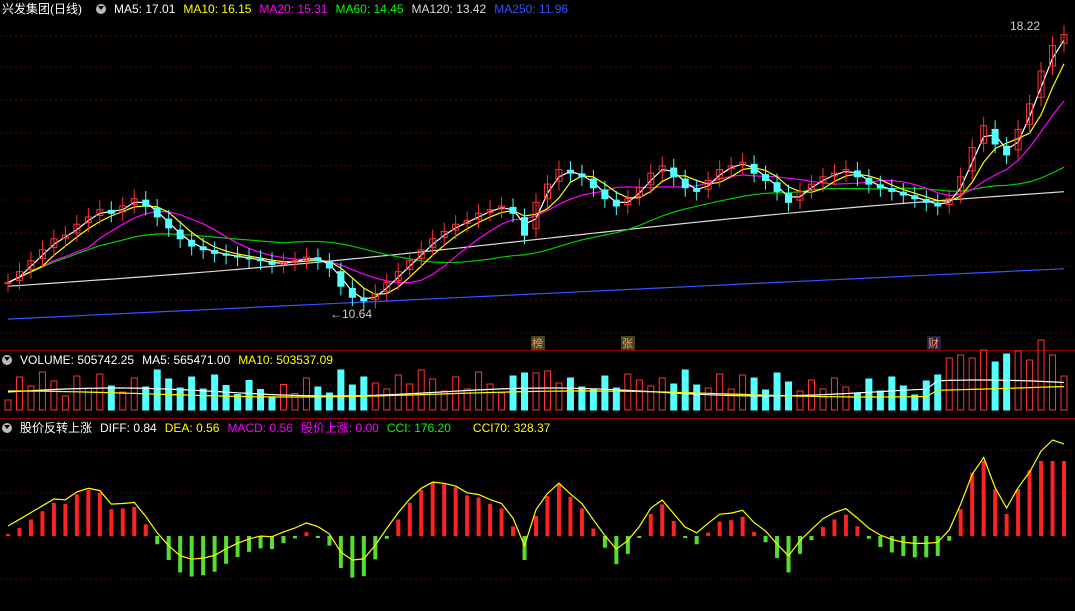 The height and width of the screenshot is (611, 1075). Describe the element at coordinates (627, 343) in the screenshot. I see `event-marker: 张` at that location.